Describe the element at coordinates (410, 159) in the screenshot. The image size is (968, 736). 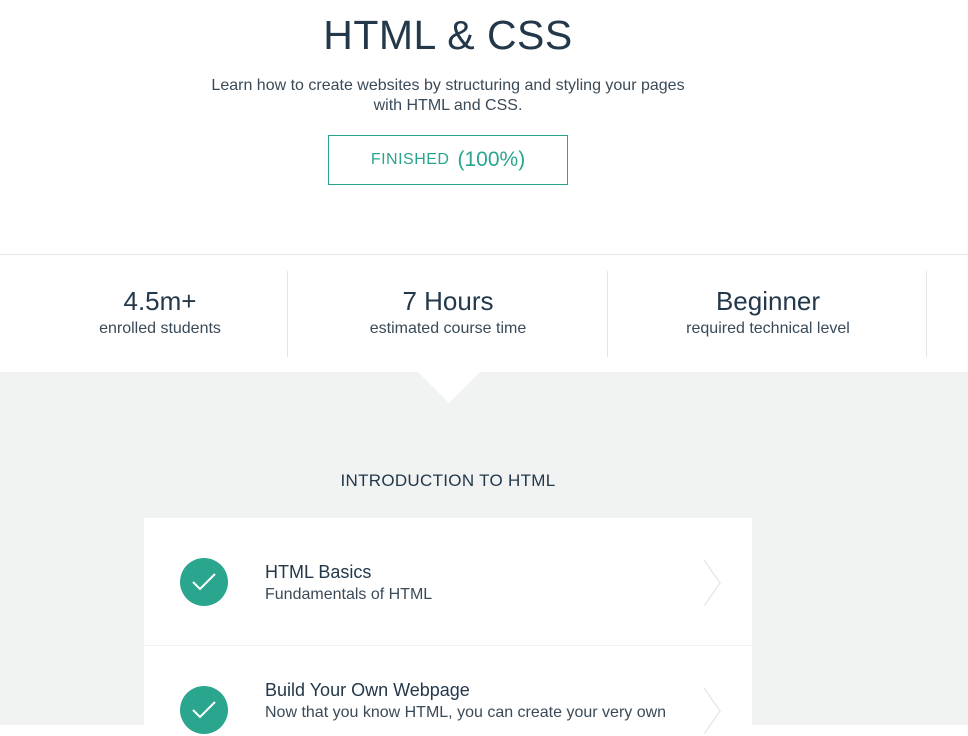
I see `status-label: FINISHED` at that location.